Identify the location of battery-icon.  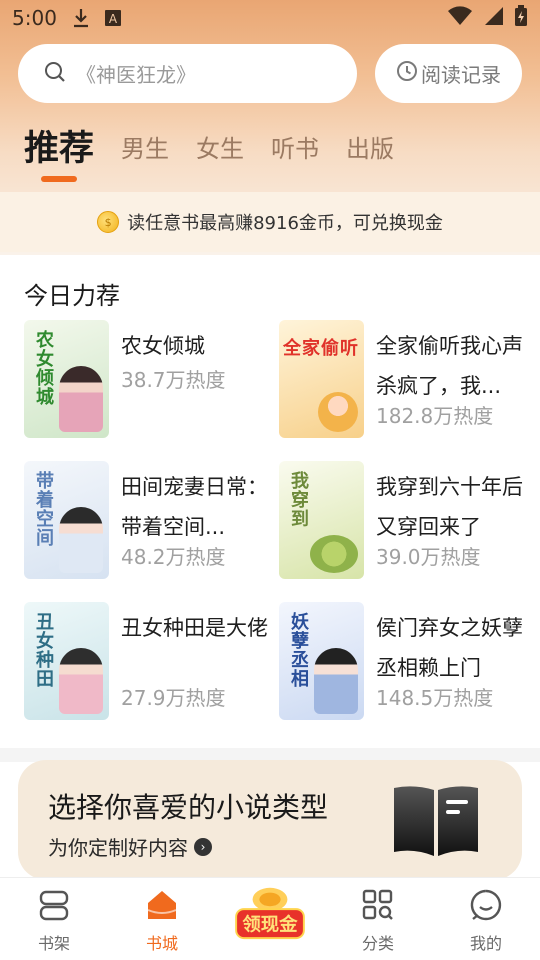
(521, 18).